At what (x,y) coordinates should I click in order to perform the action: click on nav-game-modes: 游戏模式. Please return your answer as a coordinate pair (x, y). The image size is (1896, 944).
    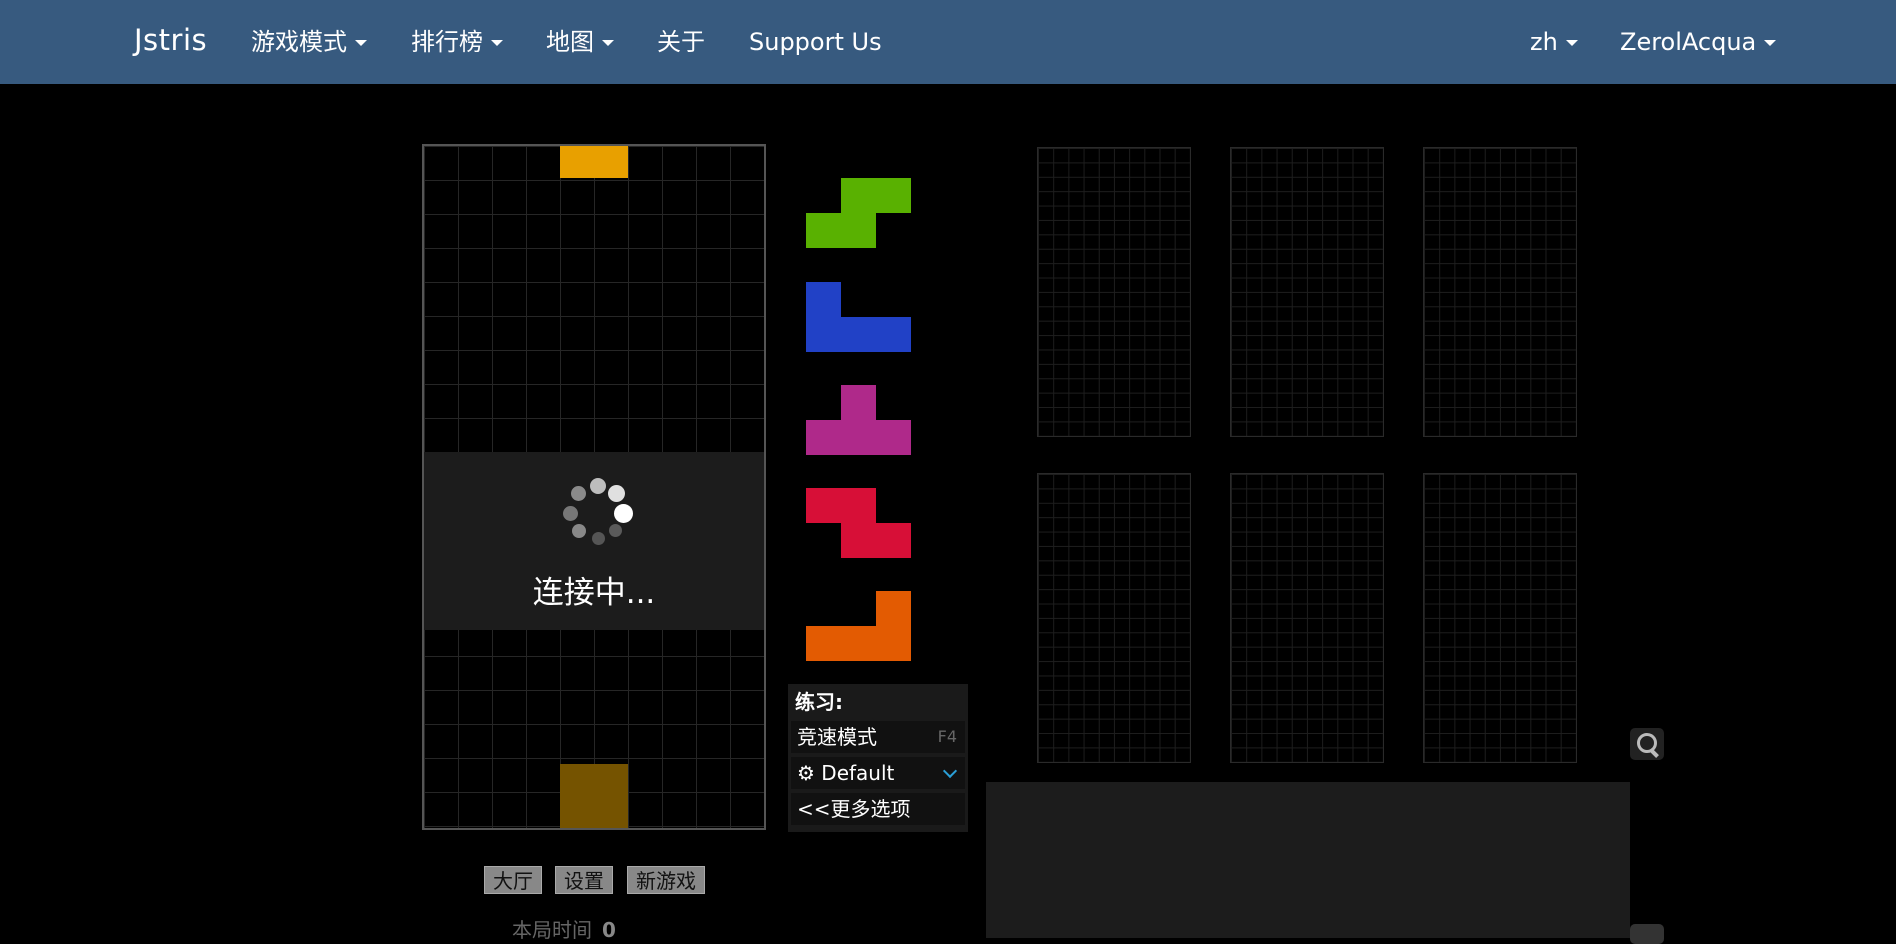
    Looking at the image, I should click on (309, 42).